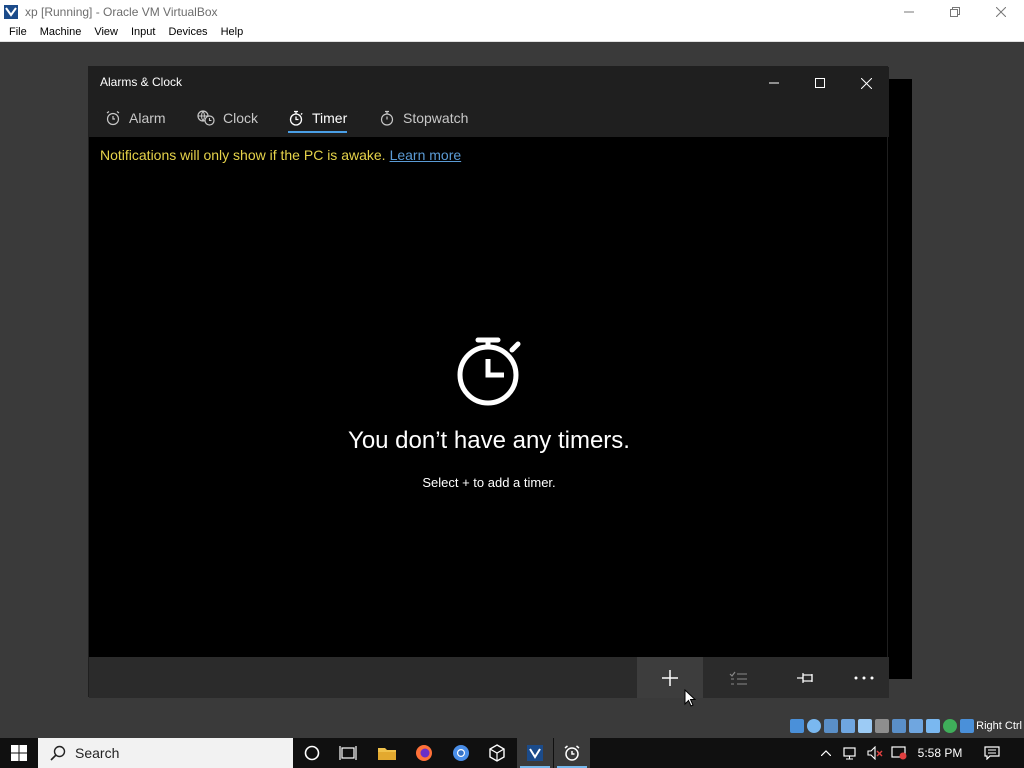 This screenshot has width=1024, height=768. Describe the element at coordinates (999, 726) in the screenshot. I see `host-key-label: Right Ctrl` at that location.